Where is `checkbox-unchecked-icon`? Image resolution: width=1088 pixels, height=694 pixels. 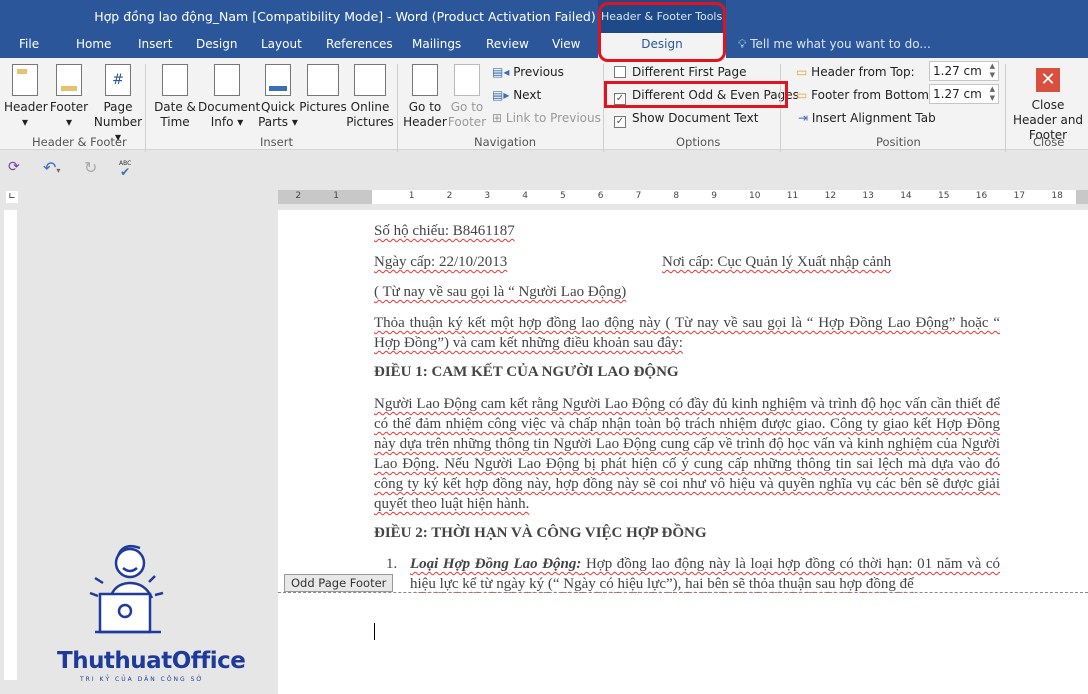 checkbox-unchecked-icon is located at coordinates (620, 72).